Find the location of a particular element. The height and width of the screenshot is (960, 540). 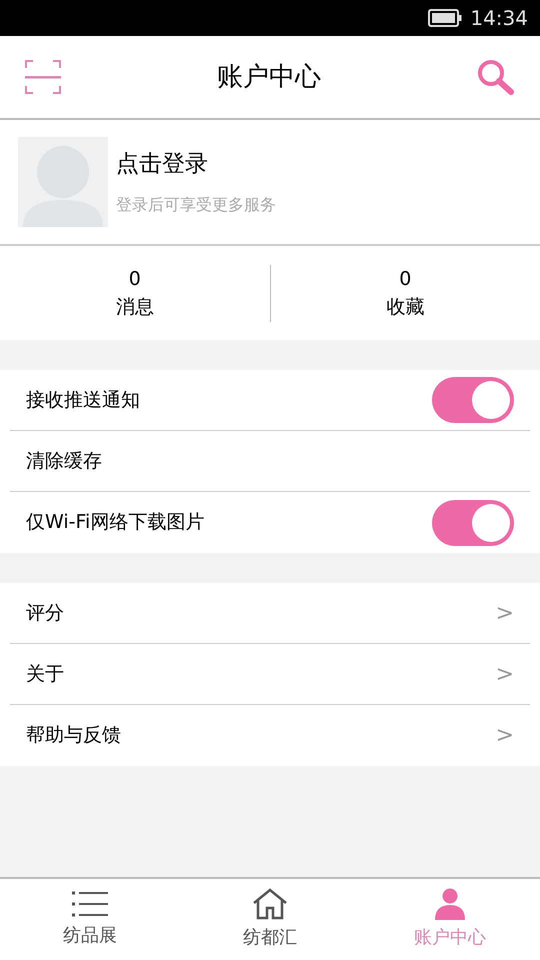

menu-label: 关于 is located at coordinates (45, 674).